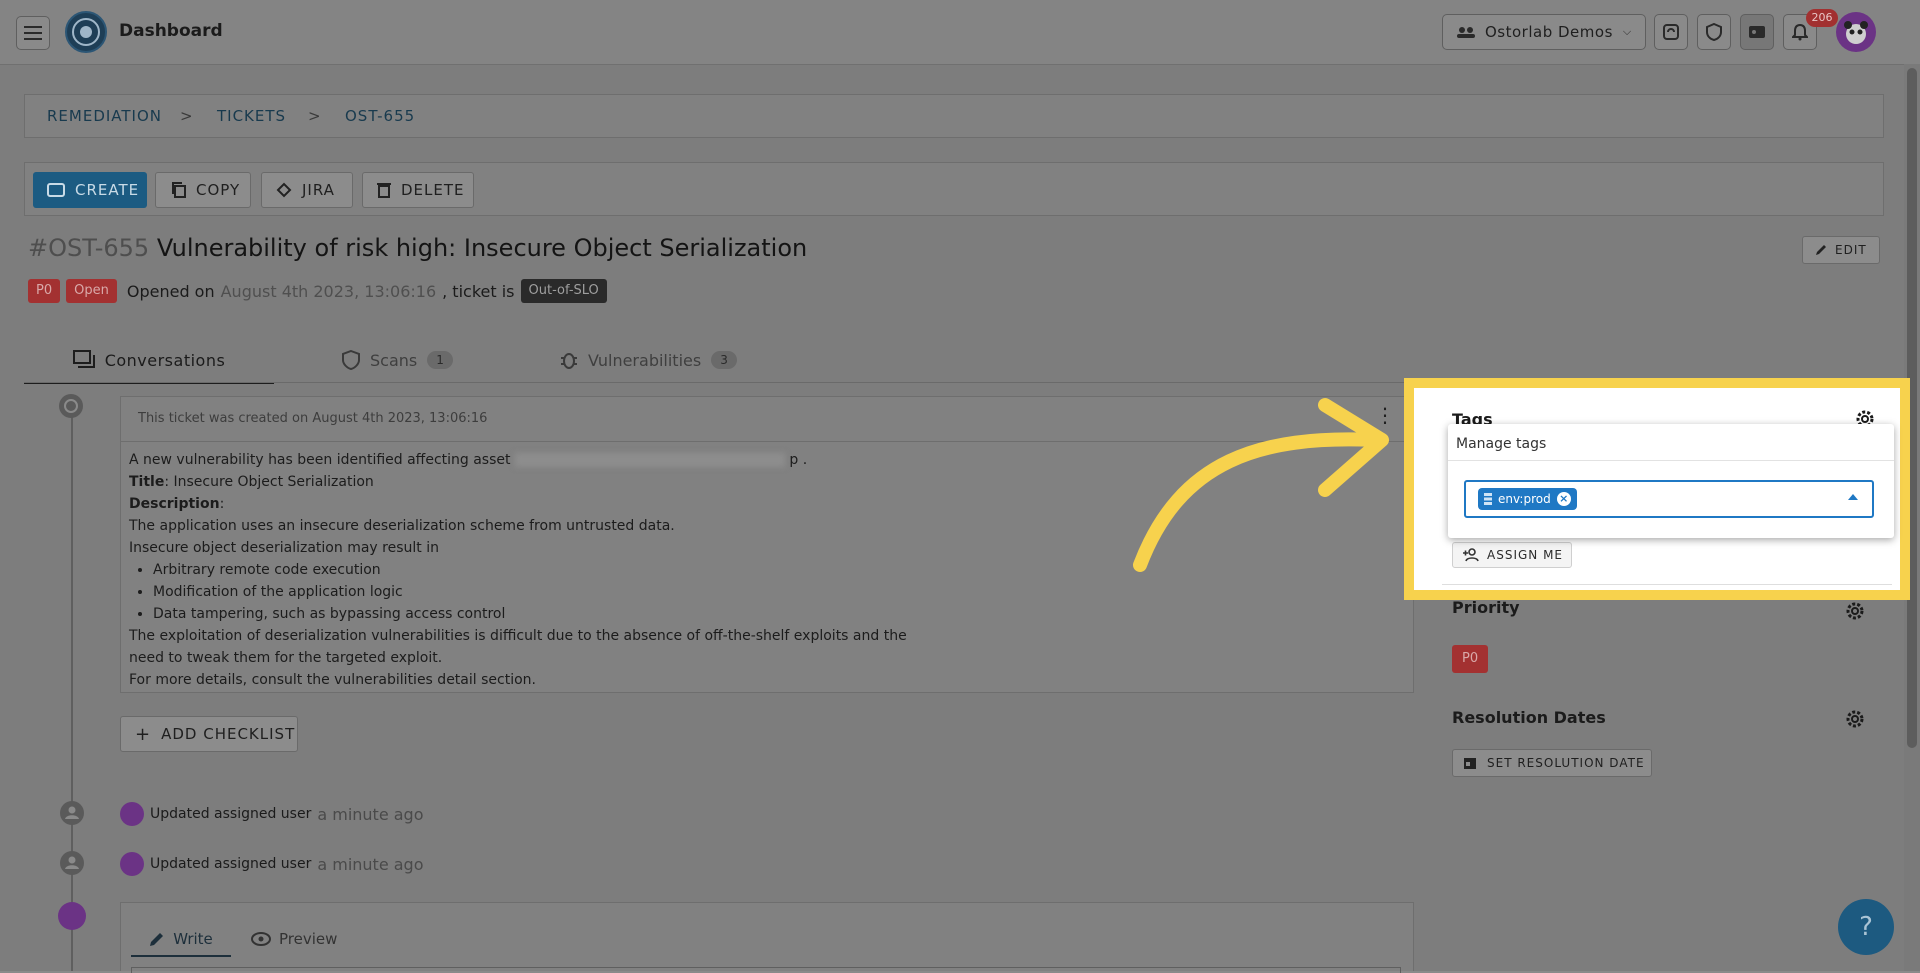  I want to click on tab-scans: Scans 1, so click(397, 360).